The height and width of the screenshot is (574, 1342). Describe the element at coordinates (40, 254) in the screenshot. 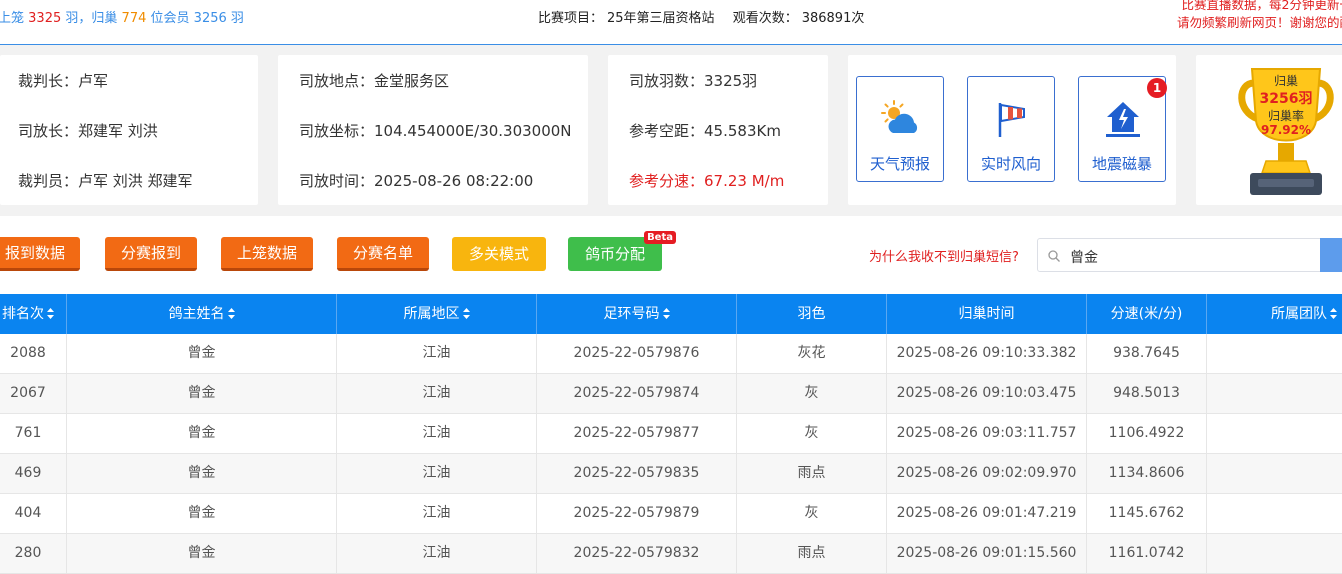

I see `report-data-button: 报到数据` at that location.